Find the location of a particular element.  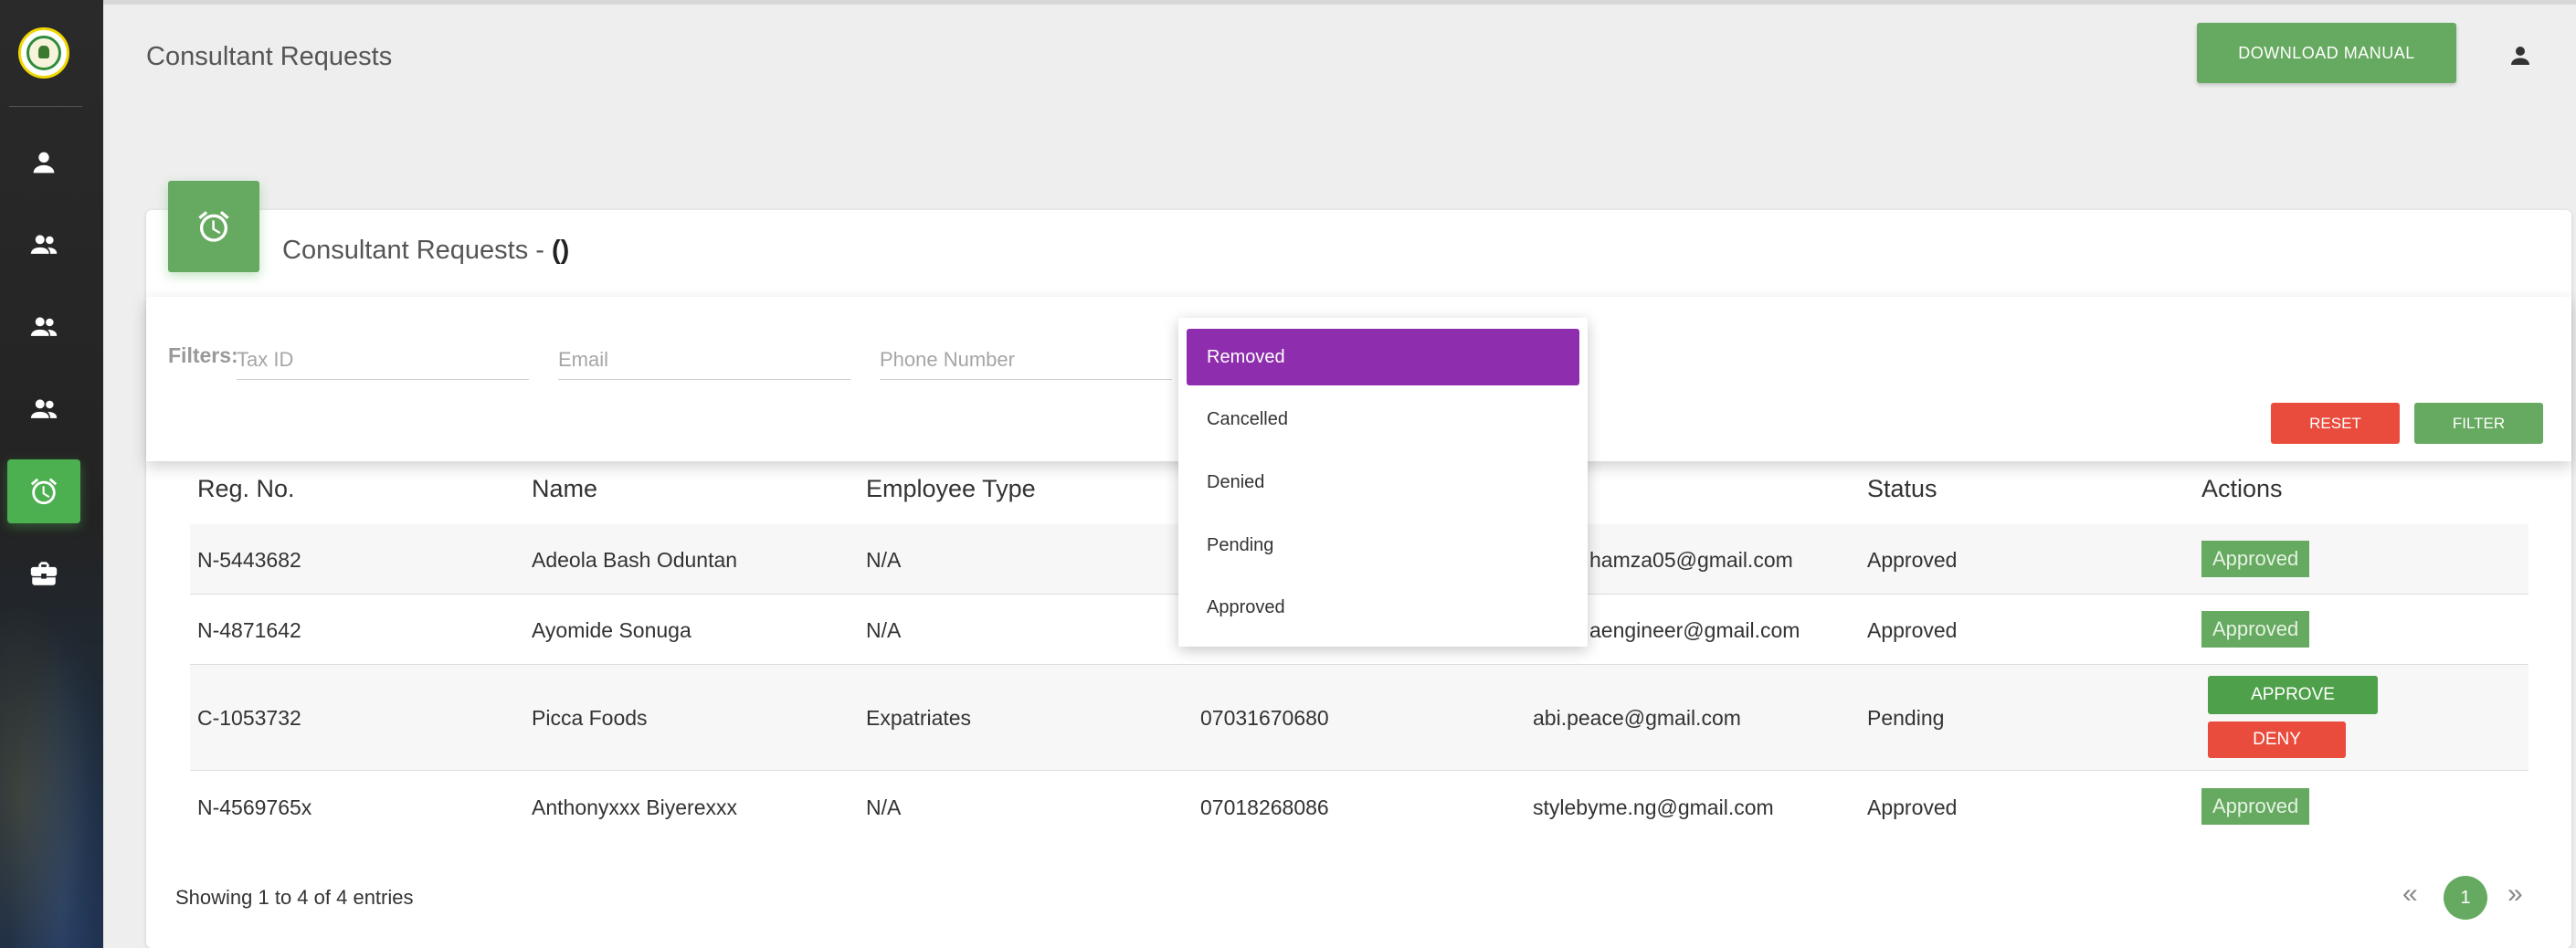

page-title: Consultant Requests is located at coordinates (269, 57).